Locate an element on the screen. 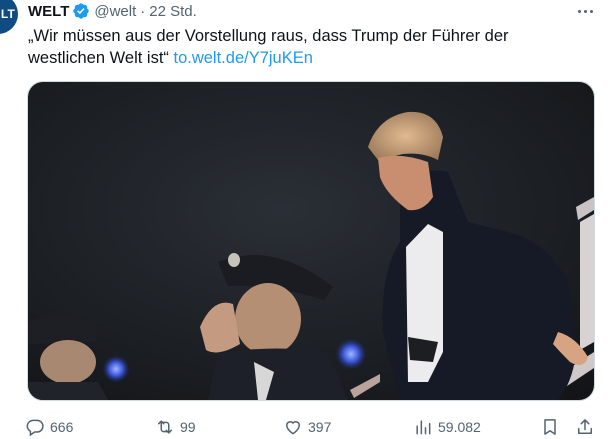 The width and height of the screenshot is (615, 439). tweet-header: WELT @welt · 22 Std. is located at coordinates (112, 11).